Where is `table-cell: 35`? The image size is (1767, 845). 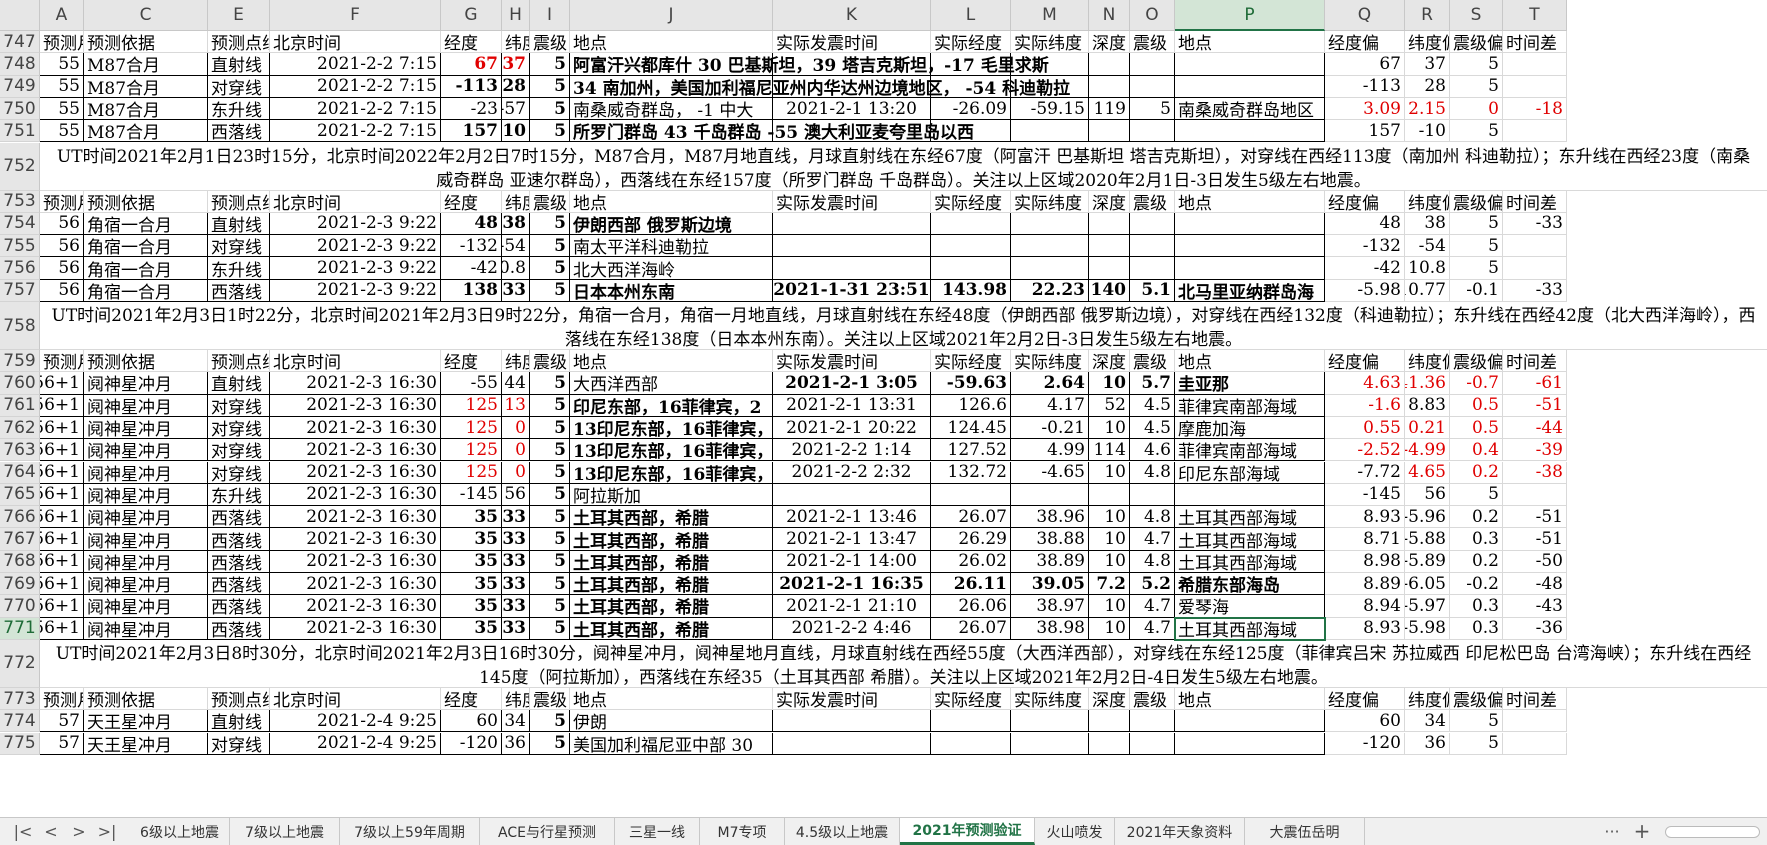
table-cell: 35 is located at coordinates (471, 561).